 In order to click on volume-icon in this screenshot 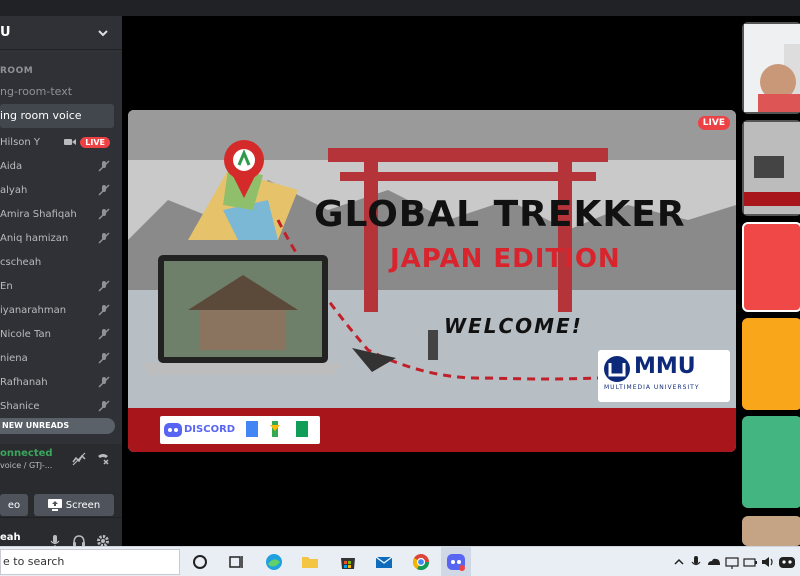, I will do `click(768, 562)`.